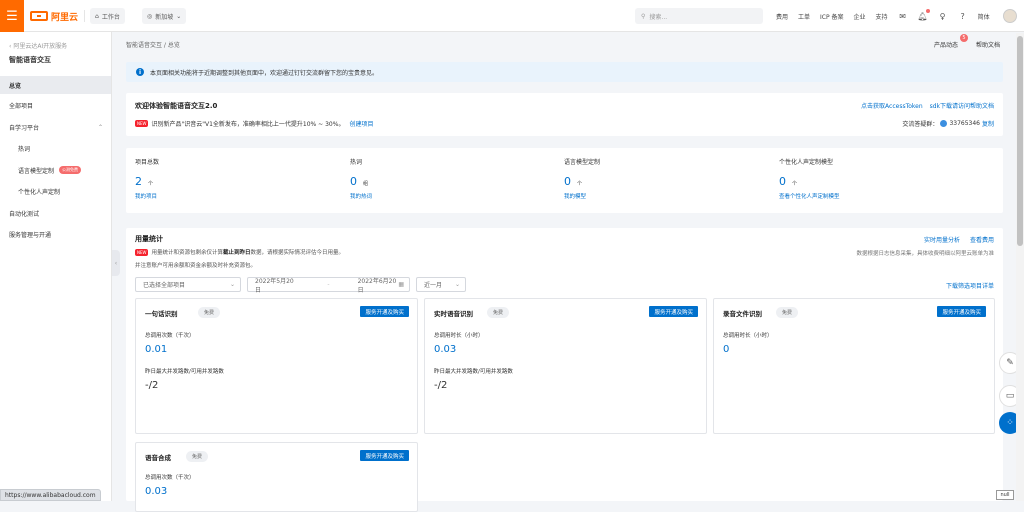 Image resolution: width=1024 pixels, height=512 pixels. I want to click on view-billing-link: 查看费用, so click(982, 240).